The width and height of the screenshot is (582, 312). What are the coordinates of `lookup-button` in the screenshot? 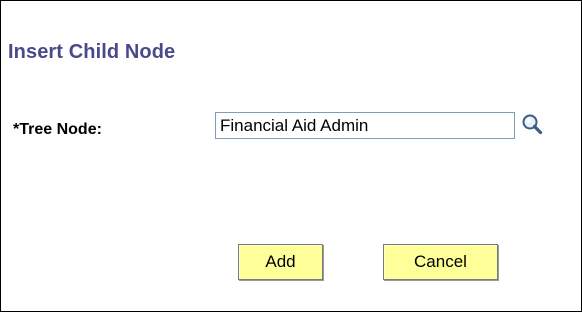 It's located at (532, 125).